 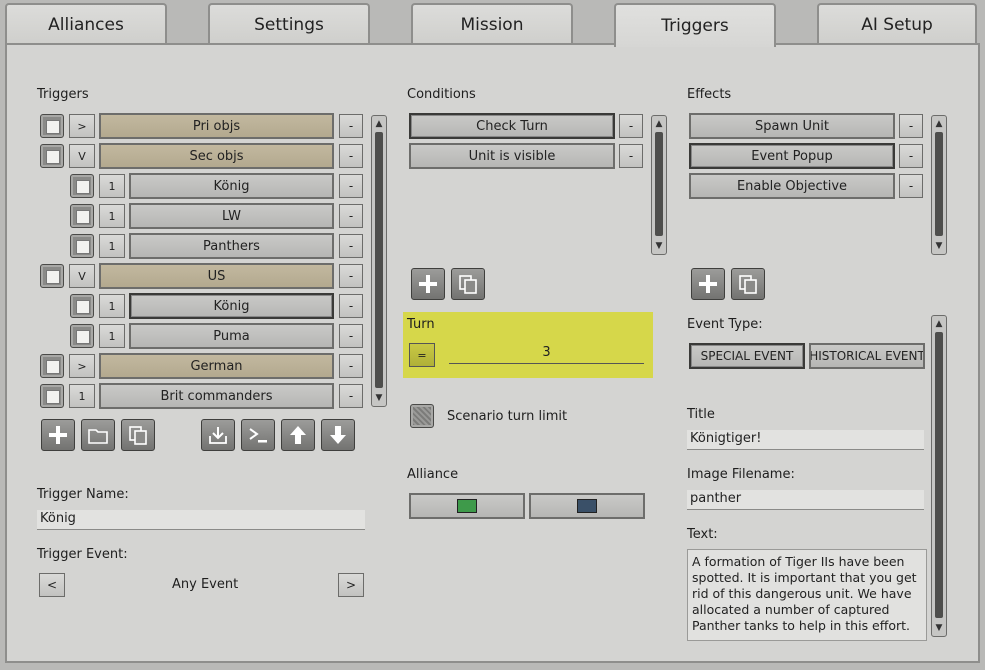 What do you see at coordinates (63, 94) in the screenshot?
I see `triggers-heading: Triggers` at bounding box center [63, 94].